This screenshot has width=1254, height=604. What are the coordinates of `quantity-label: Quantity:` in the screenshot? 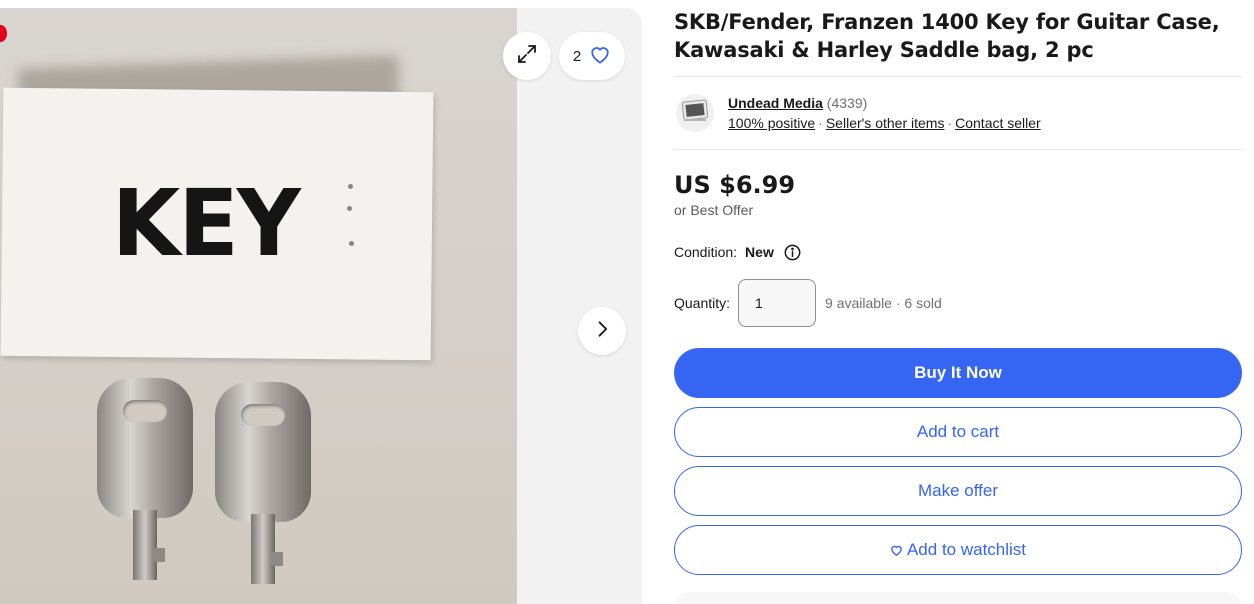 It's located at (702, 303).